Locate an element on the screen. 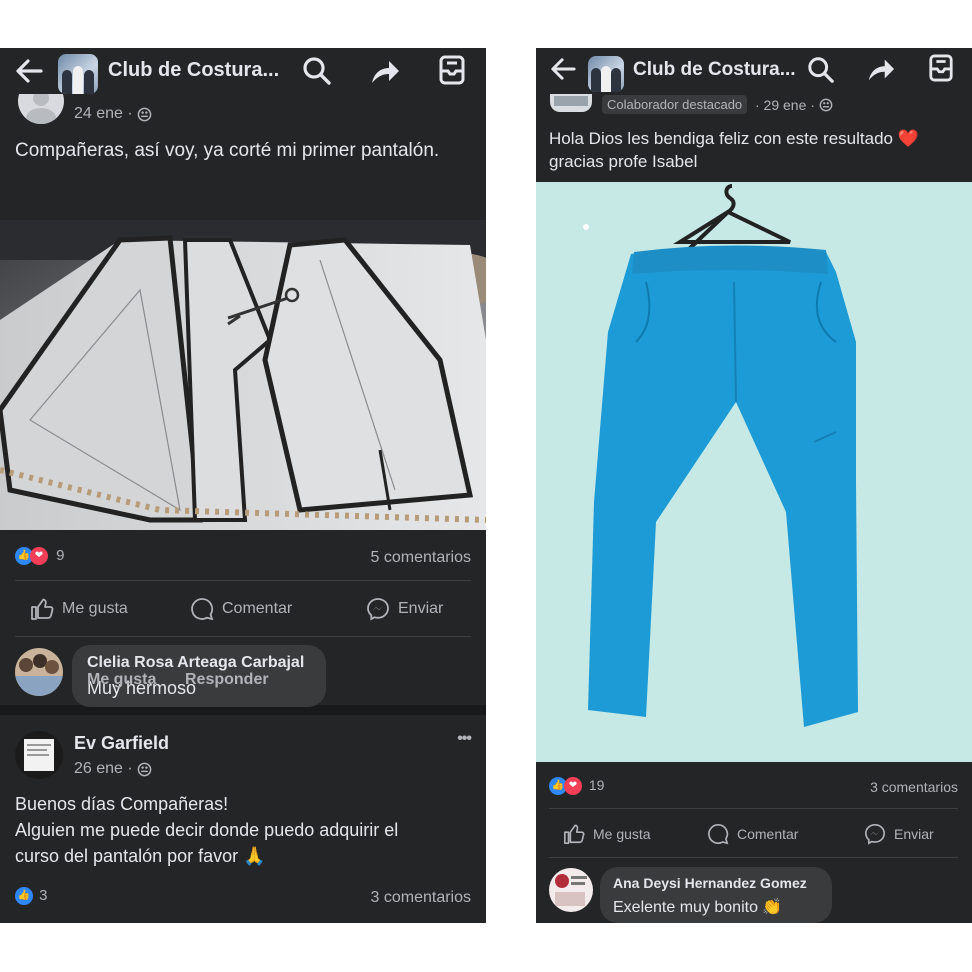 The height and width of the screenshot is (972, 972). post-text-line: curso del pantalón por favor 🙏 is located at coordinates (140, 856).